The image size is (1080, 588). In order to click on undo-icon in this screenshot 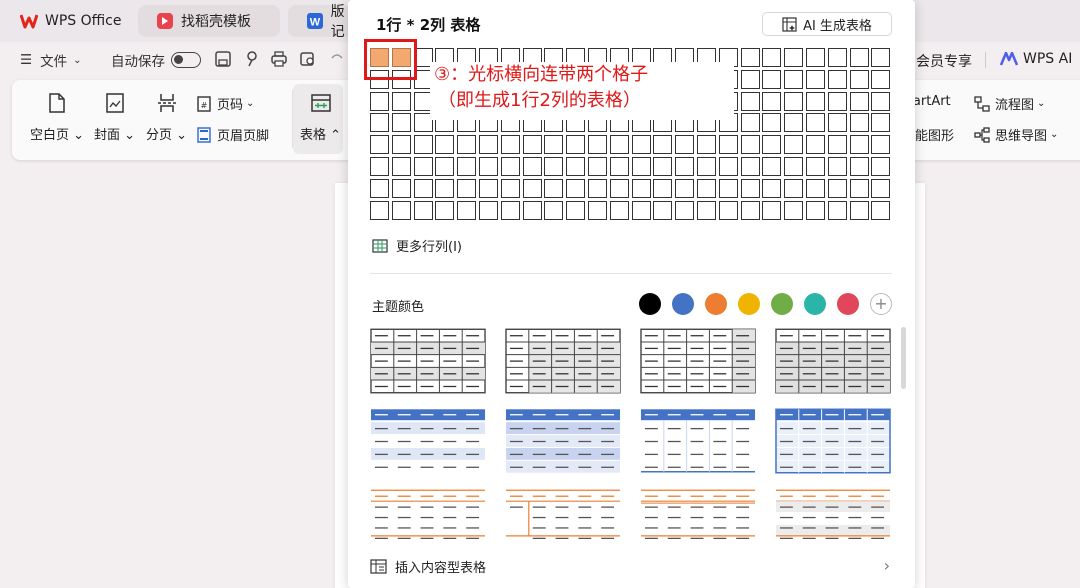, I will do `click(337, 59)`.